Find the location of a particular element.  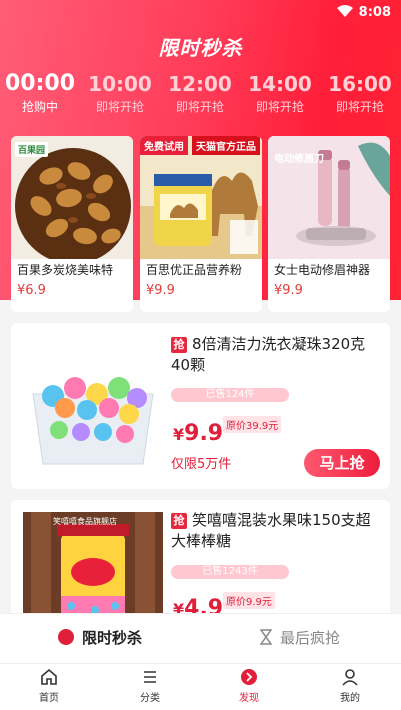

time-slot-1600: 16:00 即将开抢 is located at coordinates (360, 93).